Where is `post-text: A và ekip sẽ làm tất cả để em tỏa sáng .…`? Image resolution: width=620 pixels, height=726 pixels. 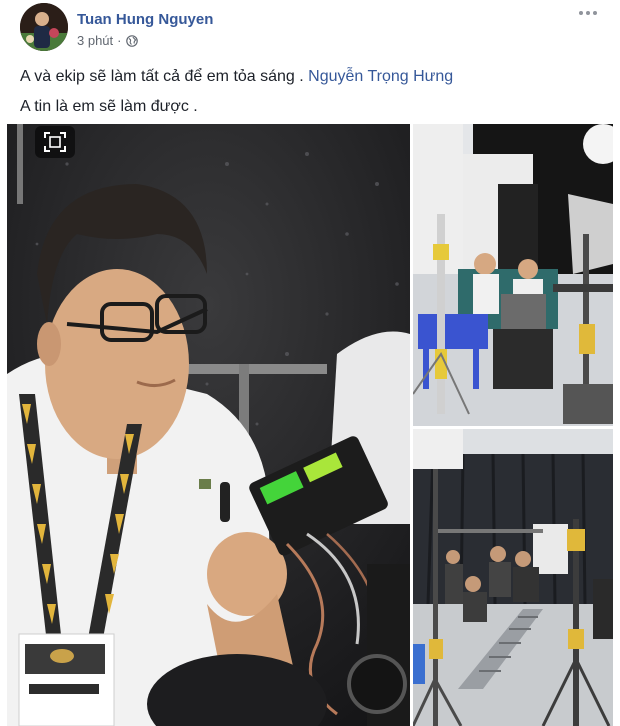
post-text: A và ekip sẽ làm tất cả để em tỏa sáng .… is located at coordinates (236, 92).